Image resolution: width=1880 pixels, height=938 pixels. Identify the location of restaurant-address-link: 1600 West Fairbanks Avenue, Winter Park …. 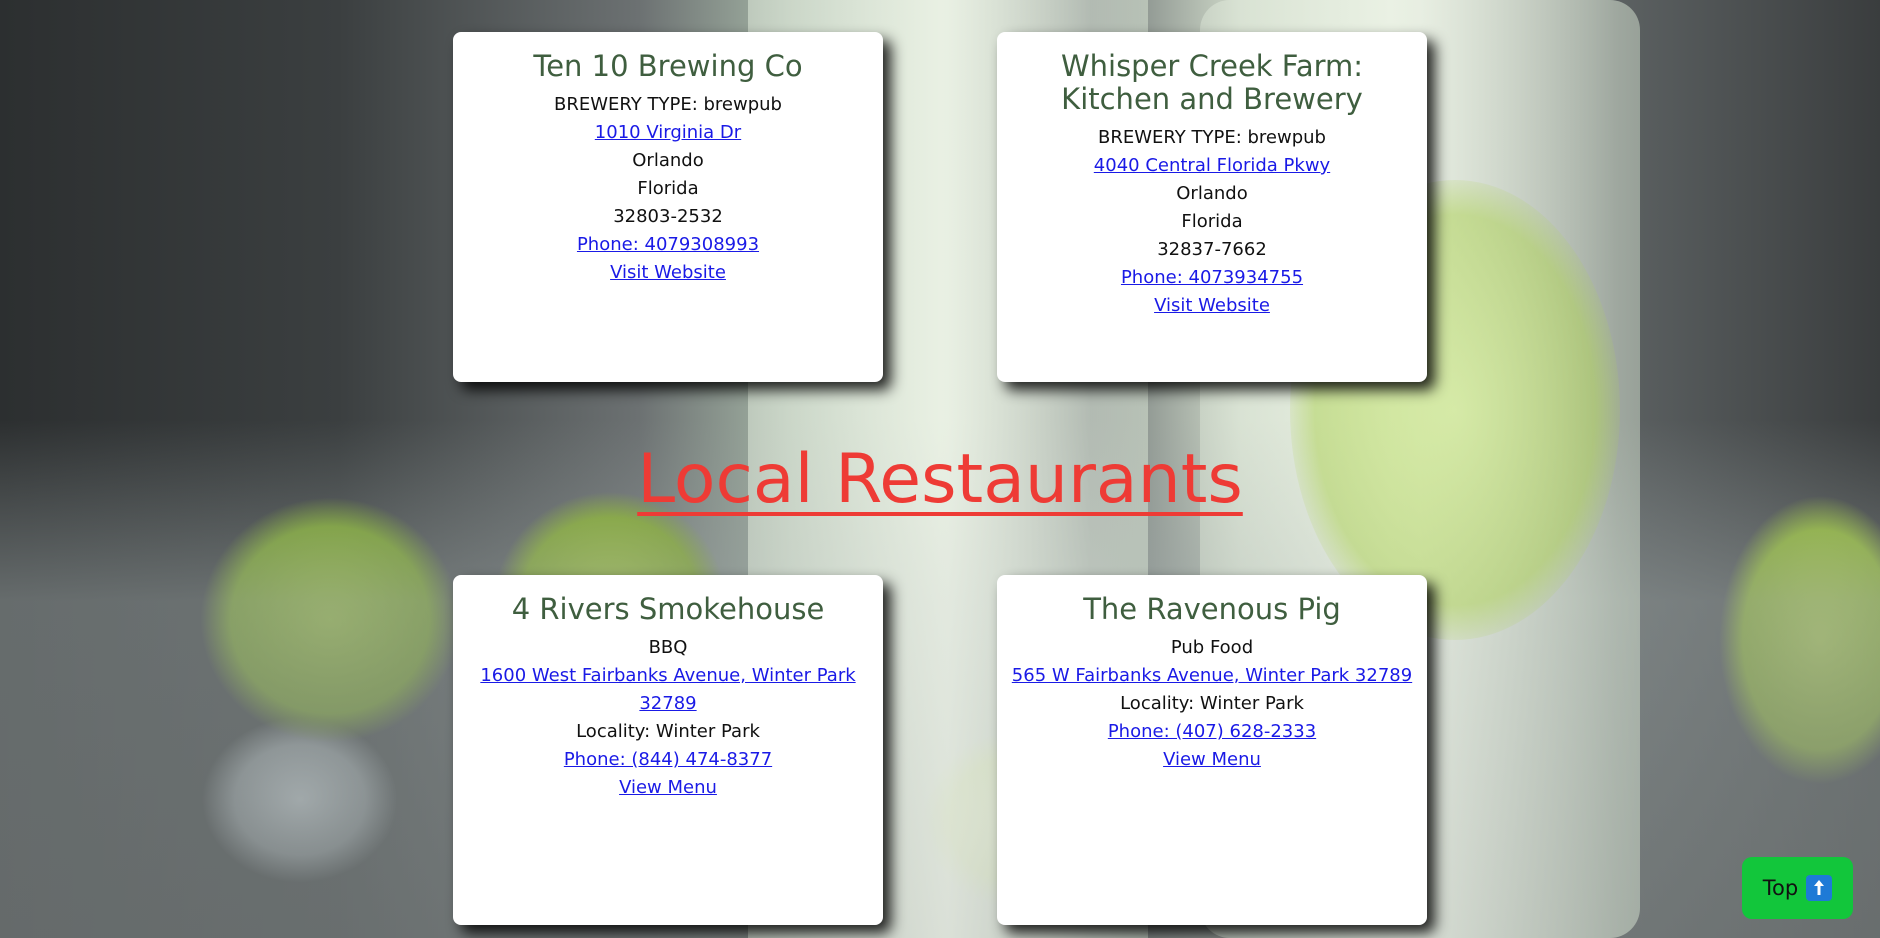
(668, 690).